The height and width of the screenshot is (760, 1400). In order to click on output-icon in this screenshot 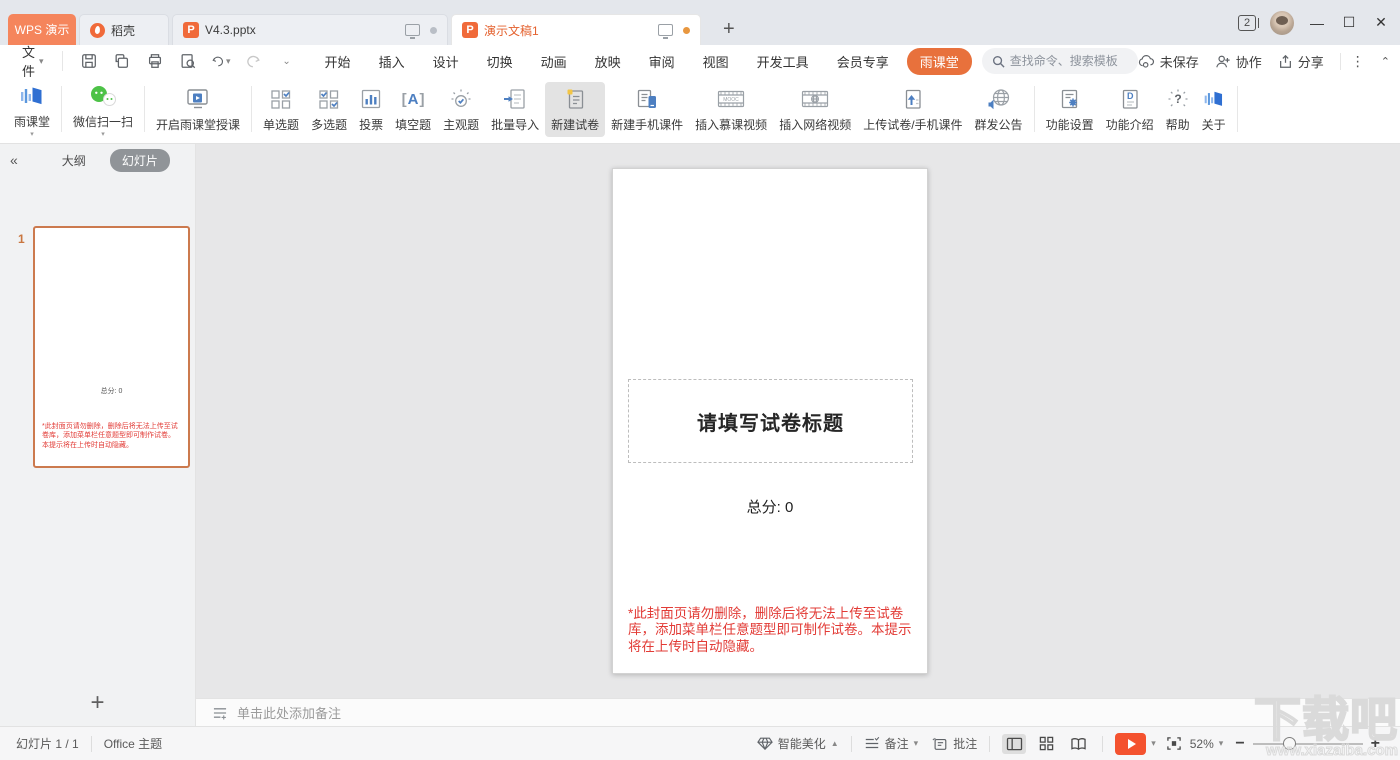, I will do `click(122, 61)`.